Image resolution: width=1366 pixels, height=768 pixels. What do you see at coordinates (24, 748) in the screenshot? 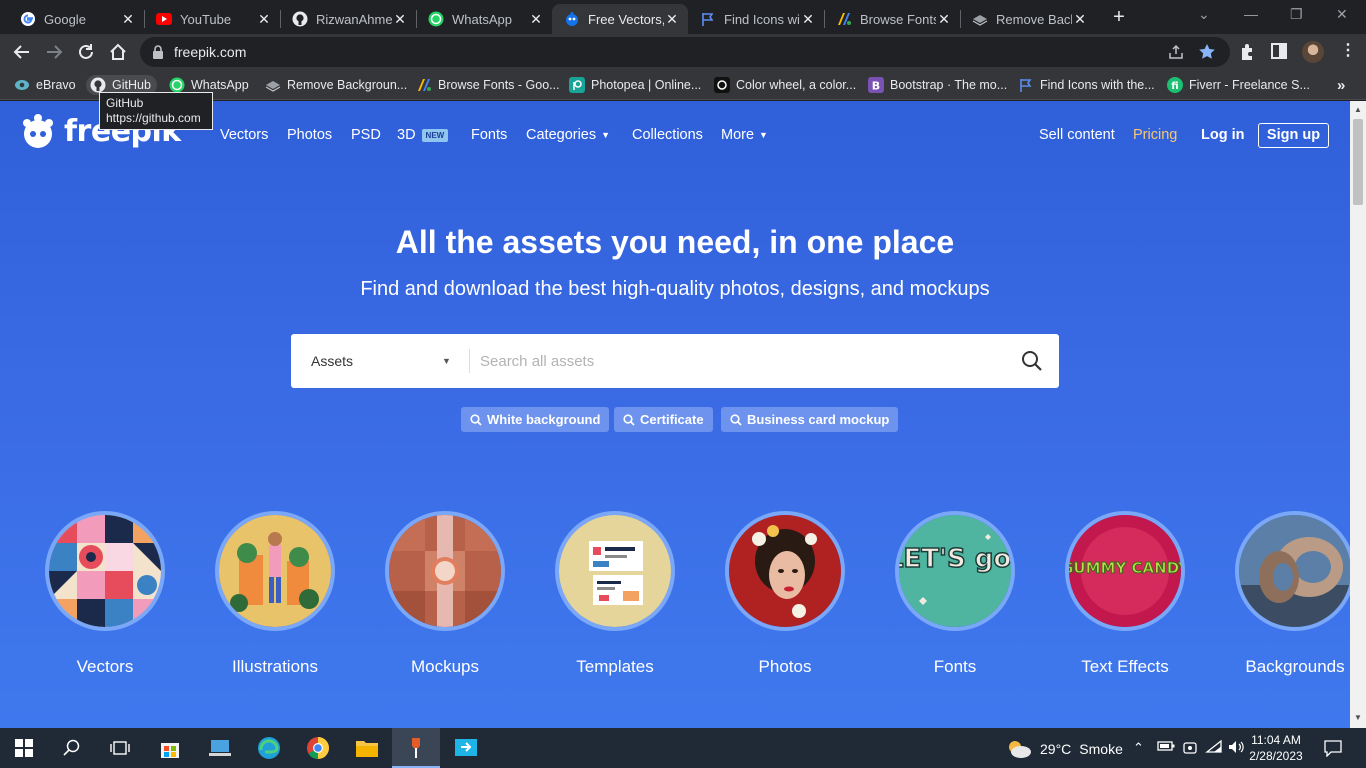
I see `windows-start-icon` at bounding box center [24, 748].